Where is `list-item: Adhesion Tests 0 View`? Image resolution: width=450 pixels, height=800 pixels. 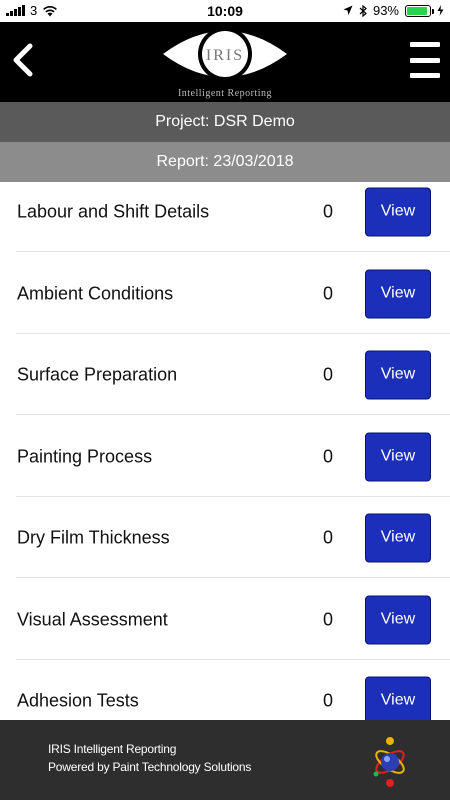
list-item: Adhesion Tests 0 View is located at coordinates (225, 690).